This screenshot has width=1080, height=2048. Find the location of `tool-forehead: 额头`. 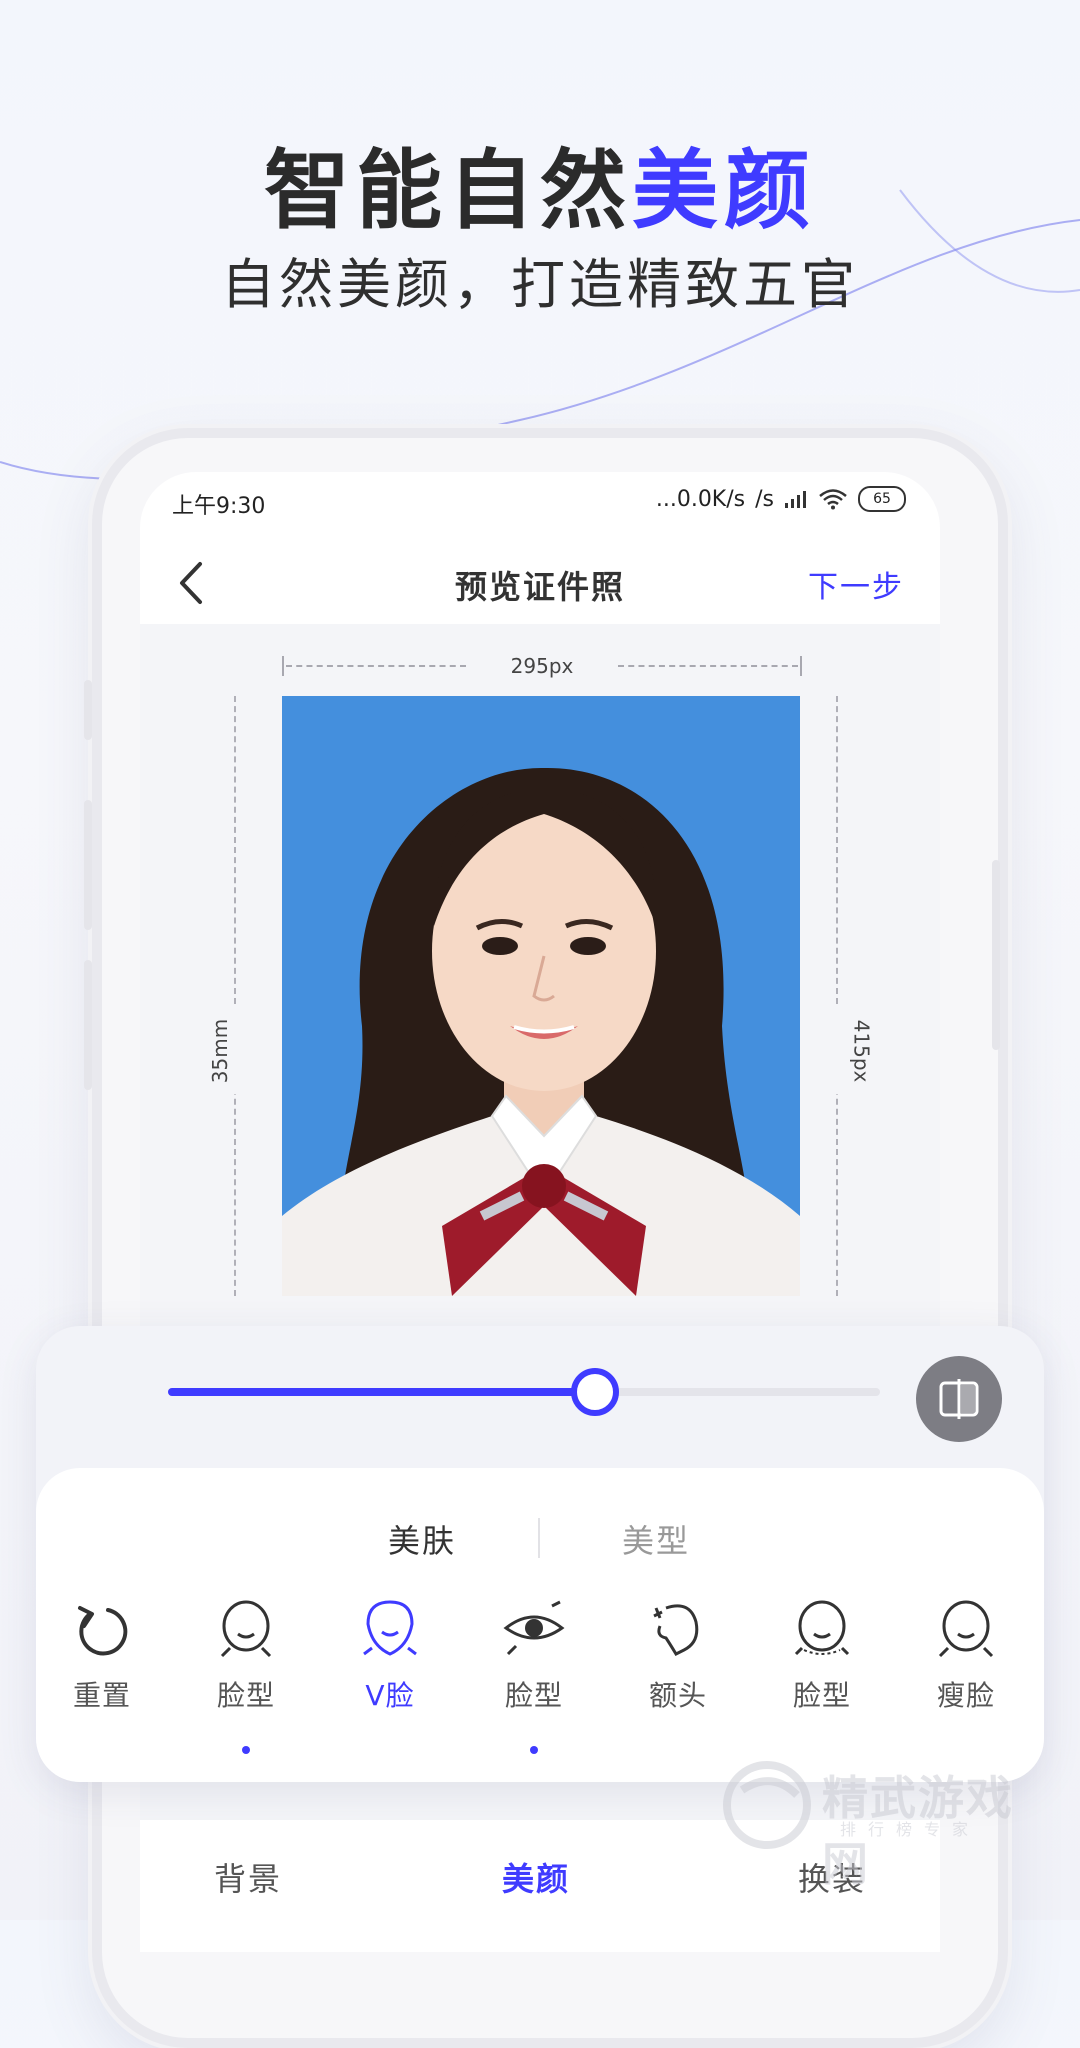

tool-forehead: 额头 is located at coordinates (678, 1656).